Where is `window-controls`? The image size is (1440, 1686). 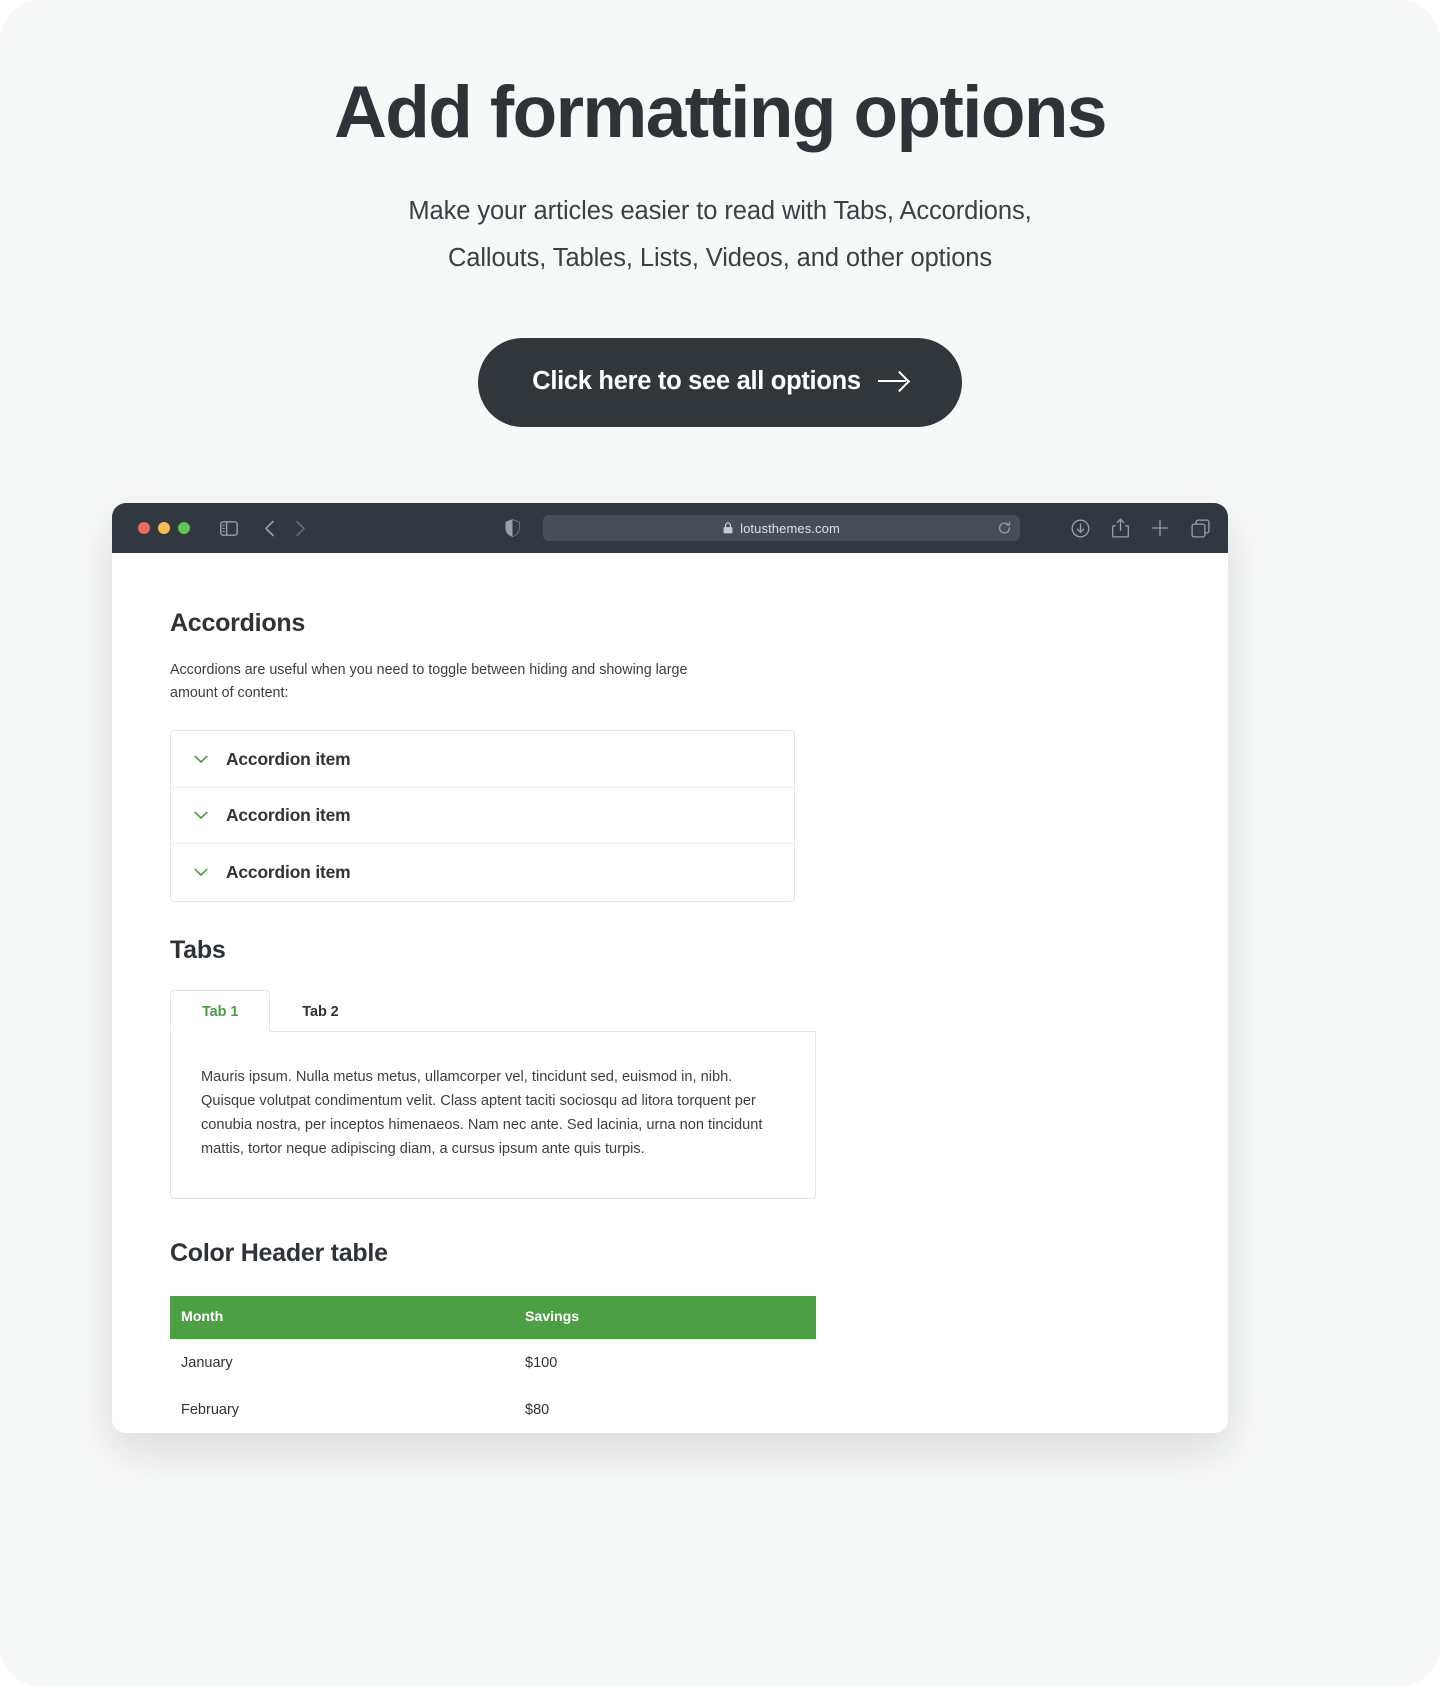
window-controls is located at coordinates (164, 528).